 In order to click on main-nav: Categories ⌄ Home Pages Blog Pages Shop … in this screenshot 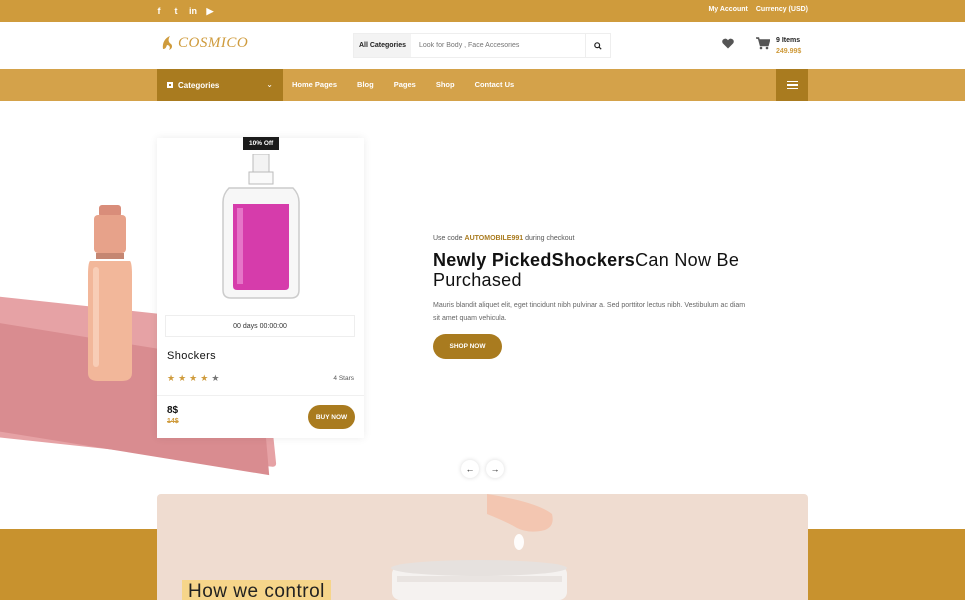, I will do `click(482, 85)`.